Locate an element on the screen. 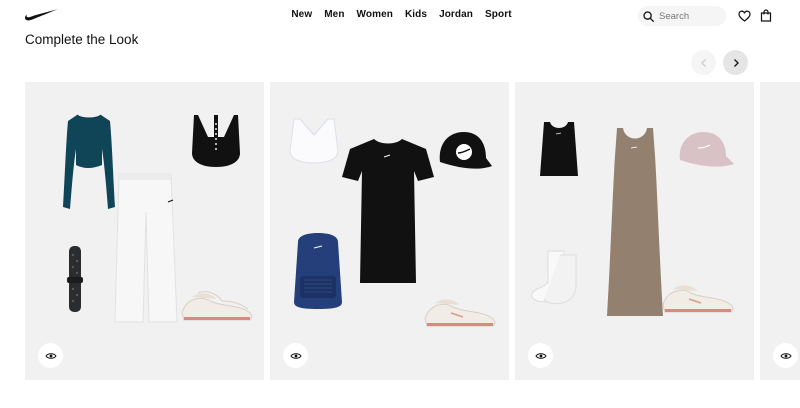 The width and height of the screenshot is (800, 408). product-socks is located at coordinates (559, 278).